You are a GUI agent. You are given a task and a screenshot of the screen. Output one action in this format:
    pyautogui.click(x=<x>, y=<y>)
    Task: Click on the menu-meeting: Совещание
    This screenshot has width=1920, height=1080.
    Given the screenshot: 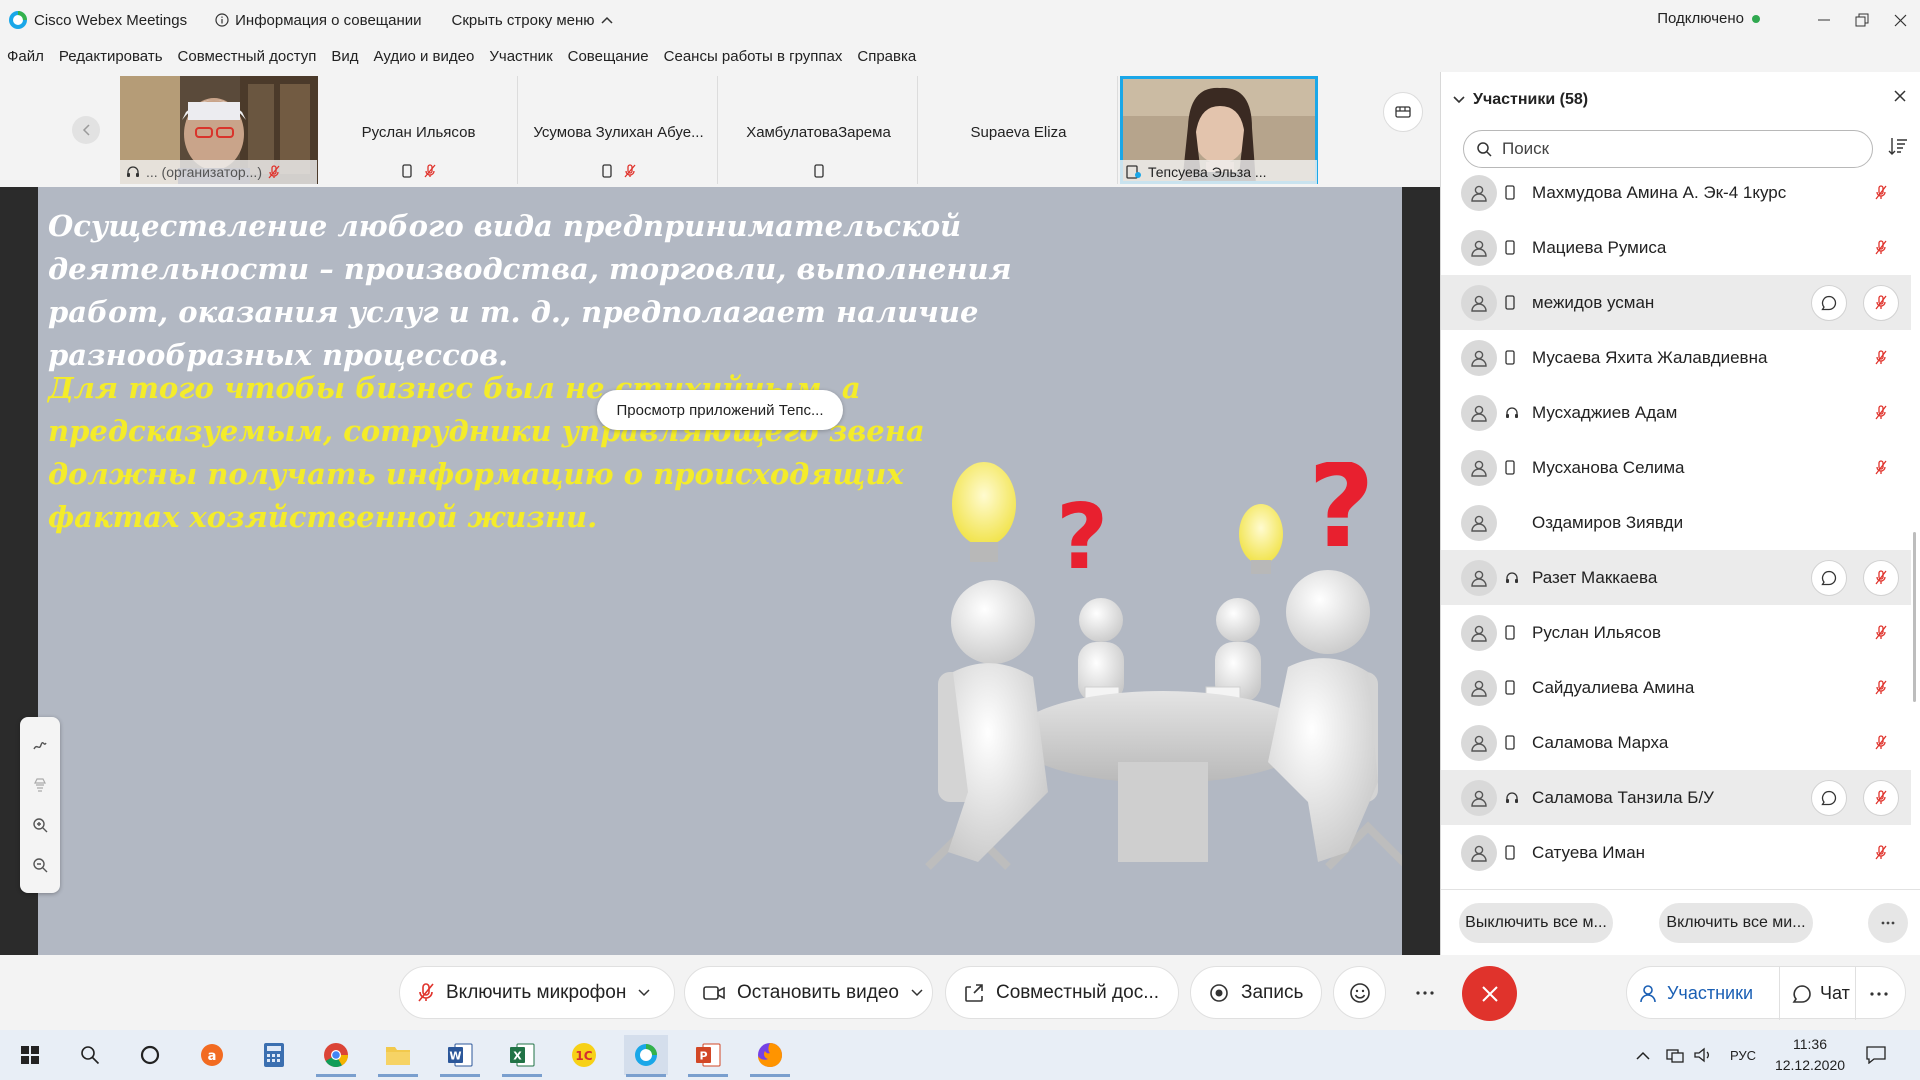 What is the action you would take?
    pyautogui.click(x=608, y=56)
    